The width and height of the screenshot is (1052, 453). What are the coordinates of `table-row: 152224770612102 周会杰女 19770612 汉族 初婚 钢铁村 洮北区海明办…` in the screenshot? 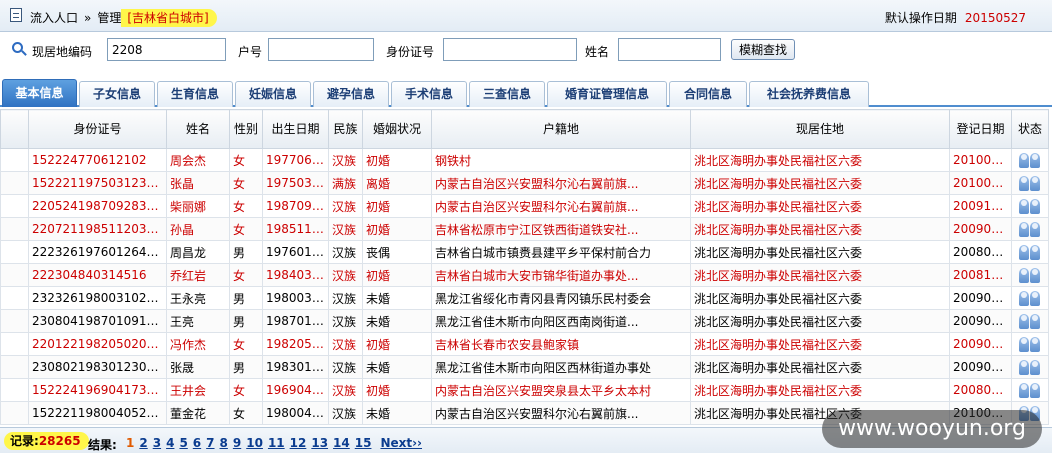 It's located at (524, 160).